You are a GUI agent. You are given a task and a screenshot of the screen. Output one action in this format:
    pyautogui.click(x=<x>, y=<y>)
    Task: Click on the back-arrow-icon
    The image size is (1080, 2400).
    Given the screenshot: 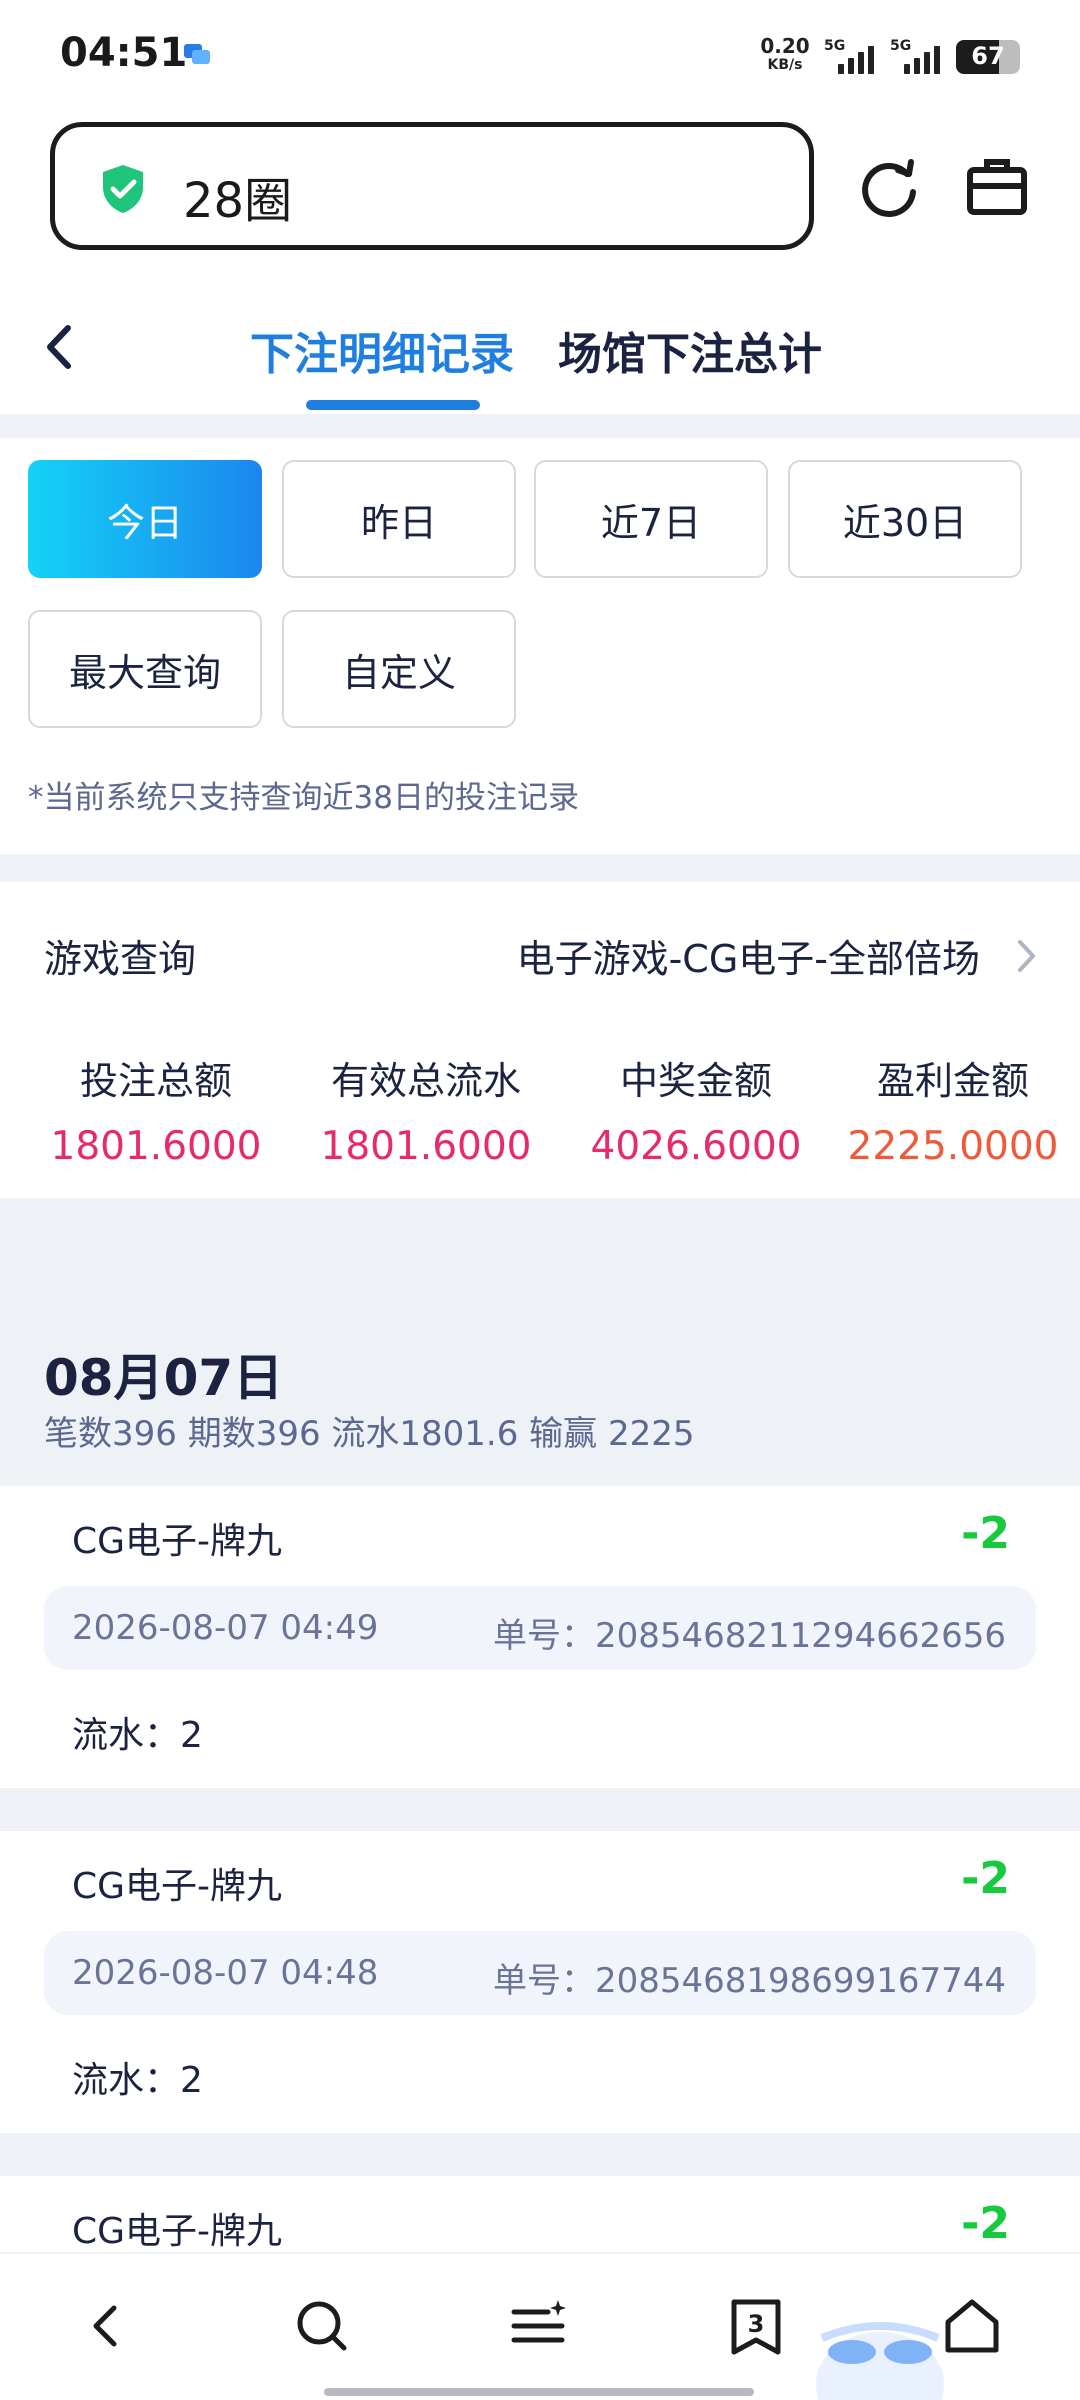 What is the action you would take?
    pyautogui.click(x=60, y=347)
    